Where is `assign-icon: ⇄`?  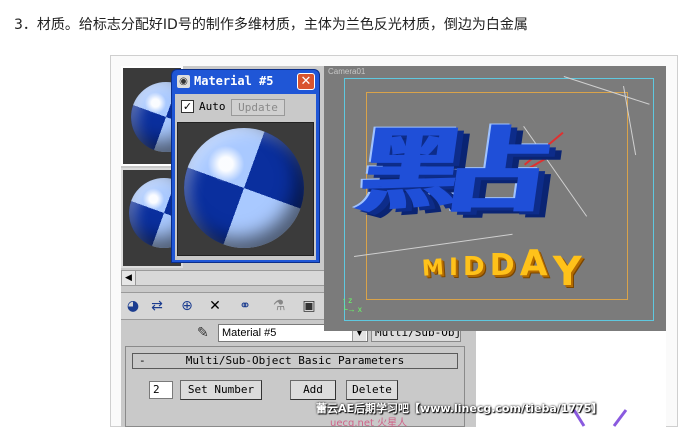 assign-icon: ⇄ is located at coordinates (157, 306).